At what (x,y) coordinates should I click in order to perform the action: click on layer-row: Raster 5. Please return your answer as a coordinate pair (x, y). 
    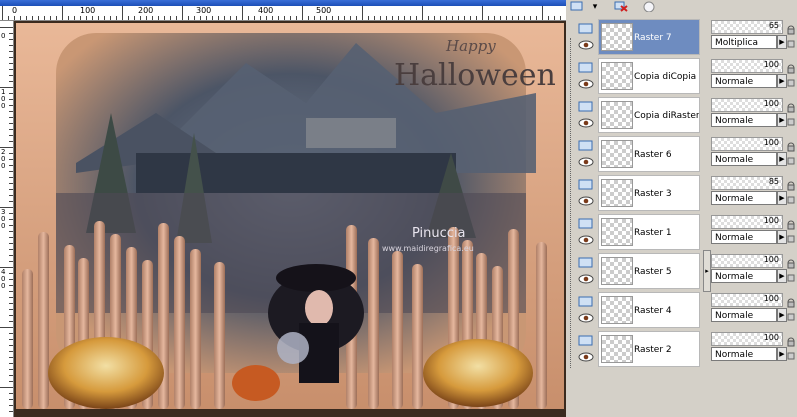
    Looking at the image, I should click on (636, 270).